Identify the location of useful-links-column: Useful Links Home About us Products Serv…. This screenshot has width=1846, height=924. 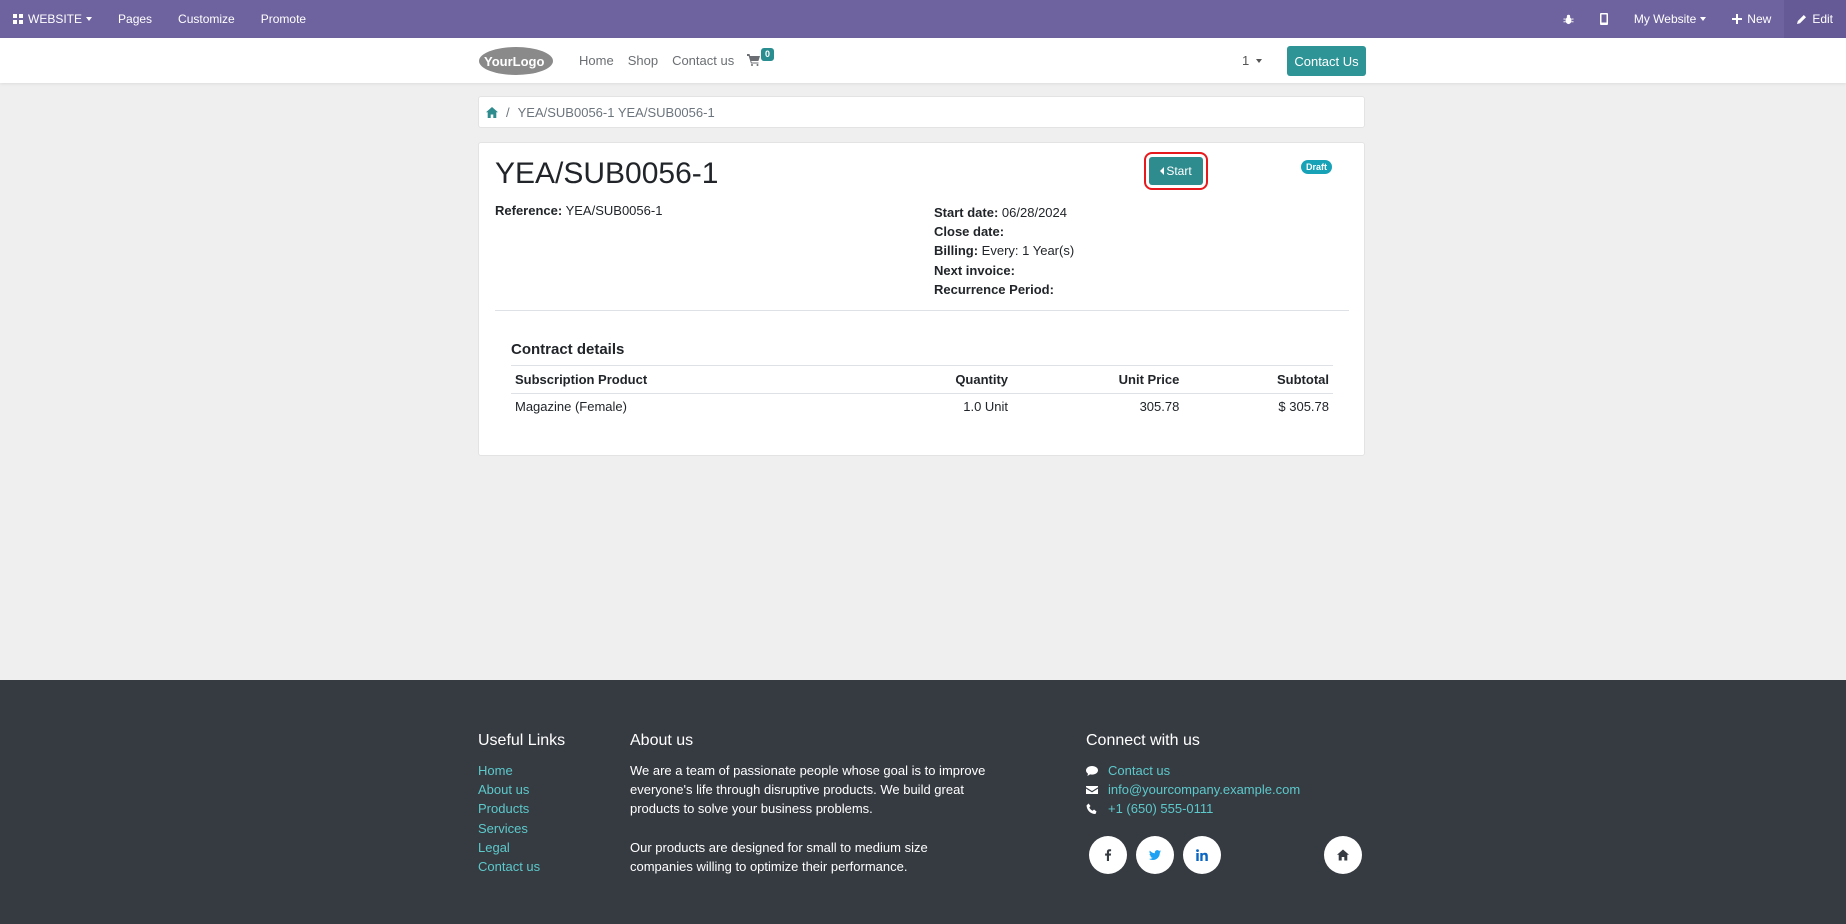
(521, 804).